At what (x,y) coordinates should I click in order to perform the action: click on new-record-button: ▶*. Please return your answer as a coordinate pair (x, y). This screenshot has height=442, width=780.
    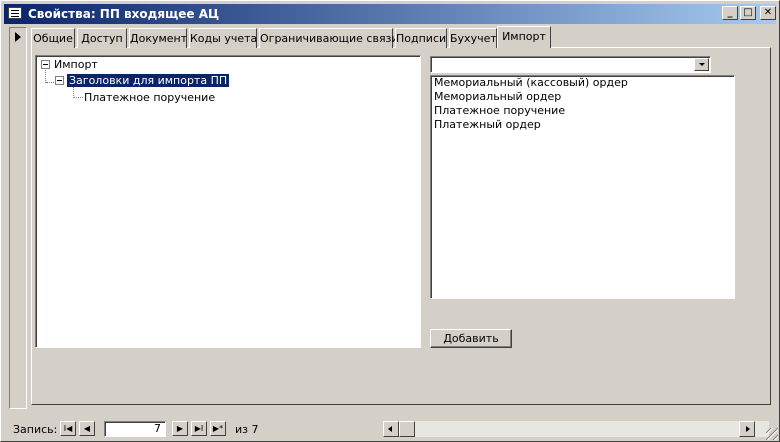
    Looking at the image, I should click on (218, 428).